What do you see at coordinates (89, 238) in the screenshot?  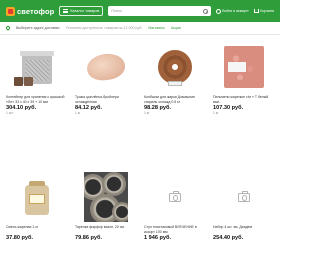 I see `product-price: 79.86 руб.` at bounding box center [89, 238].